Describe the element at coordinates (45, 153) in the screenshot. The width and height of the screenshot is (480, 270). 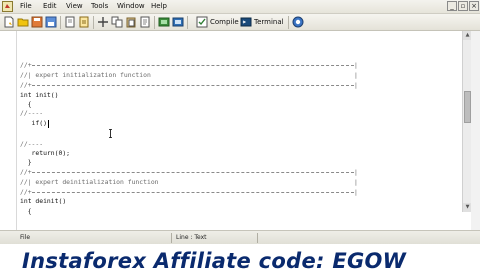
I see `code-line: return(0);` at that location.